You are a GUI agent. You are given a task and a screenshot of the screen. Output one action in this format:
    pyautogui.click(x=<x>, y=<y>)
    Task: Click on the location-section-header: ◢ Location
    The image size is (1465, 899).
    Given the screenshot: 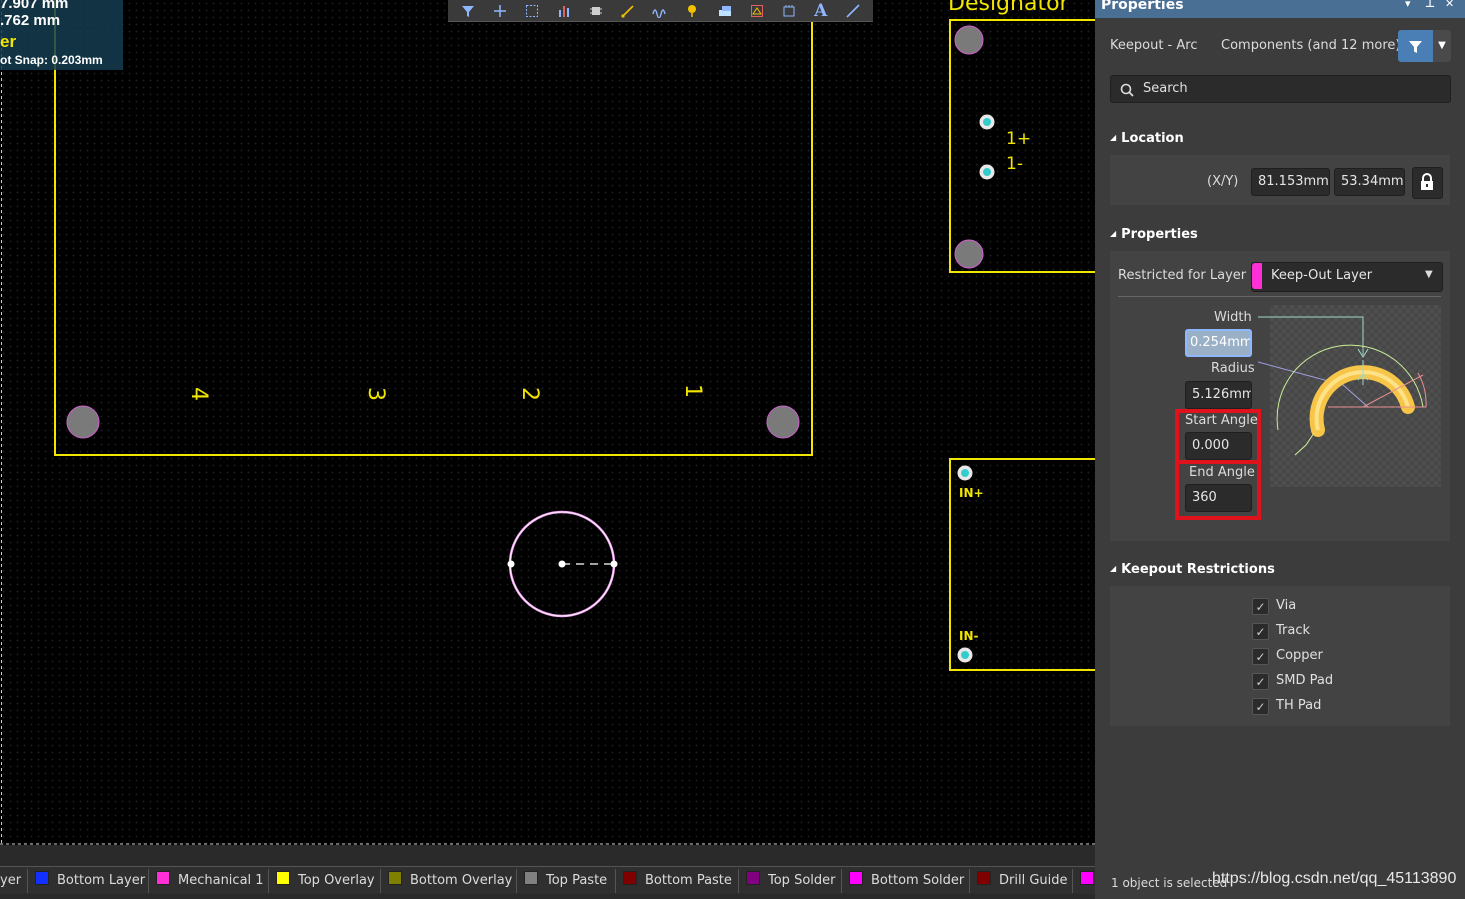 What is the action you would take?
    pyautogui.click(x=1147, y=138)
    